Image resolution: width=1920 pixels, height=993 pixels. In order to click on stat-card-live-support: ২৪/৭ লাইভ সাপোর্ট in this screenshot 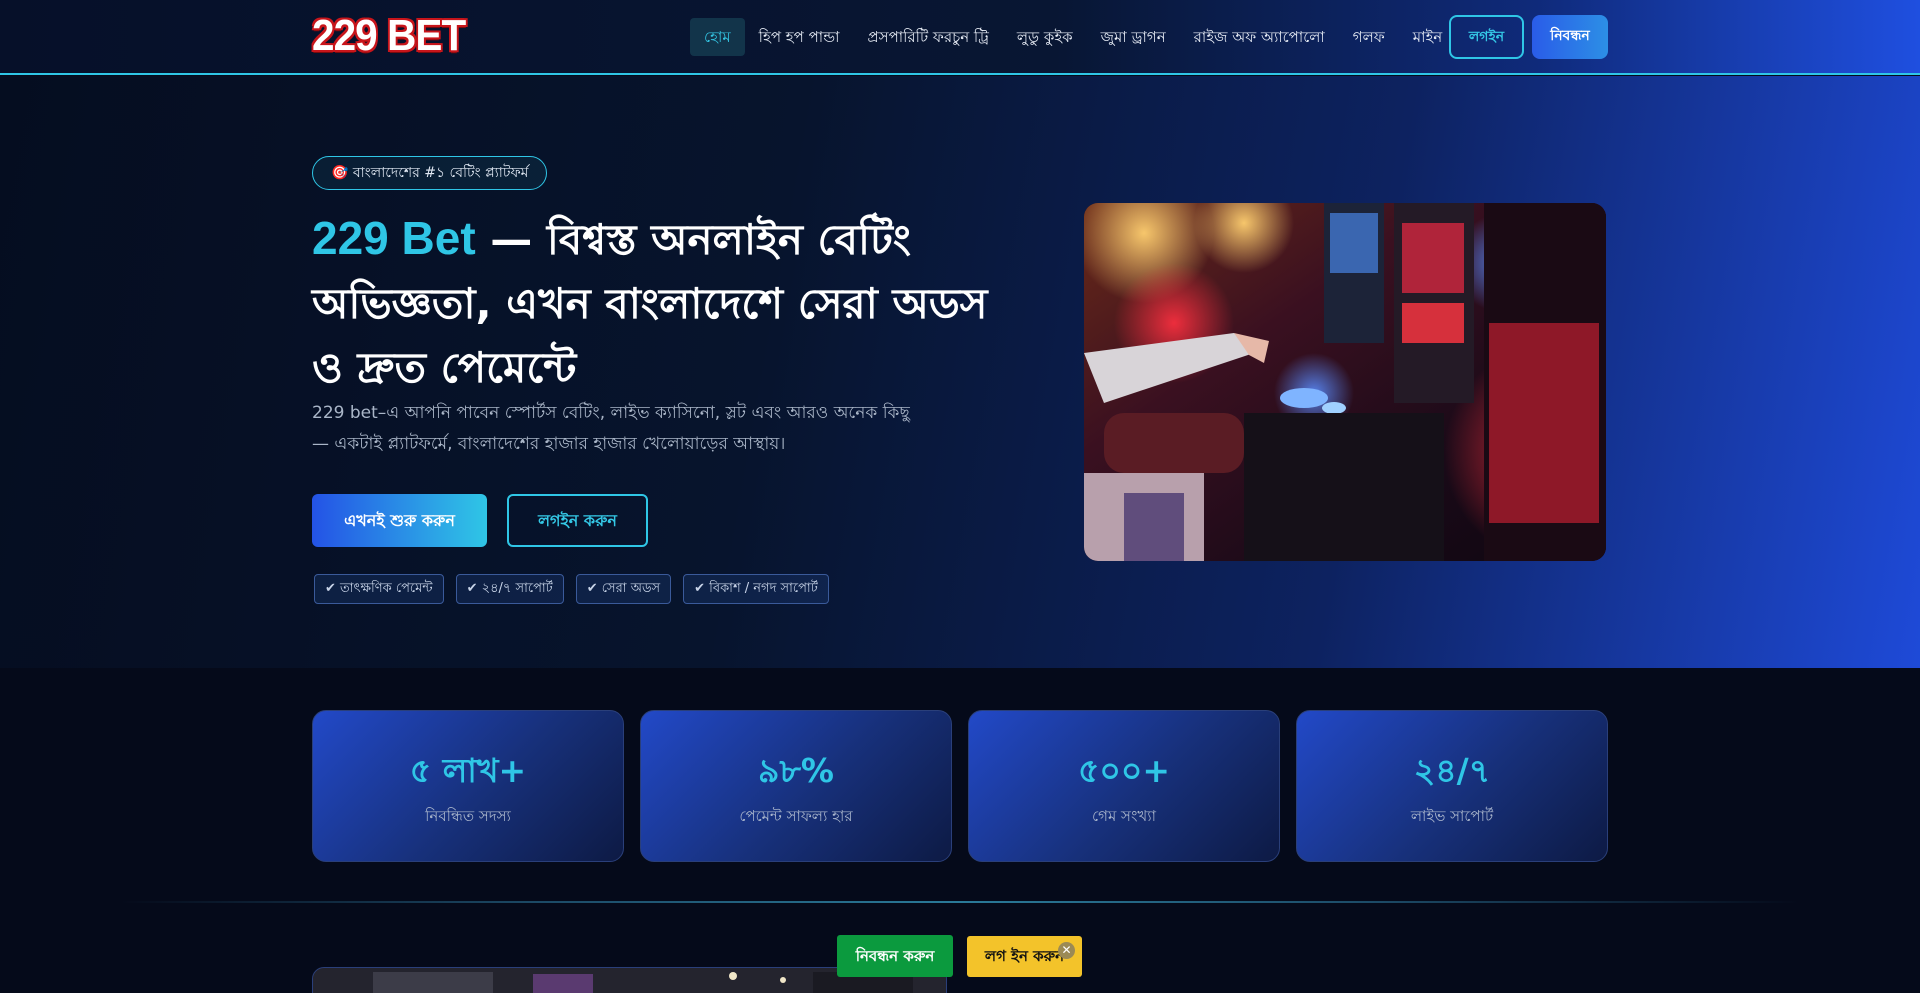, I will do `click(1452, 786)`.